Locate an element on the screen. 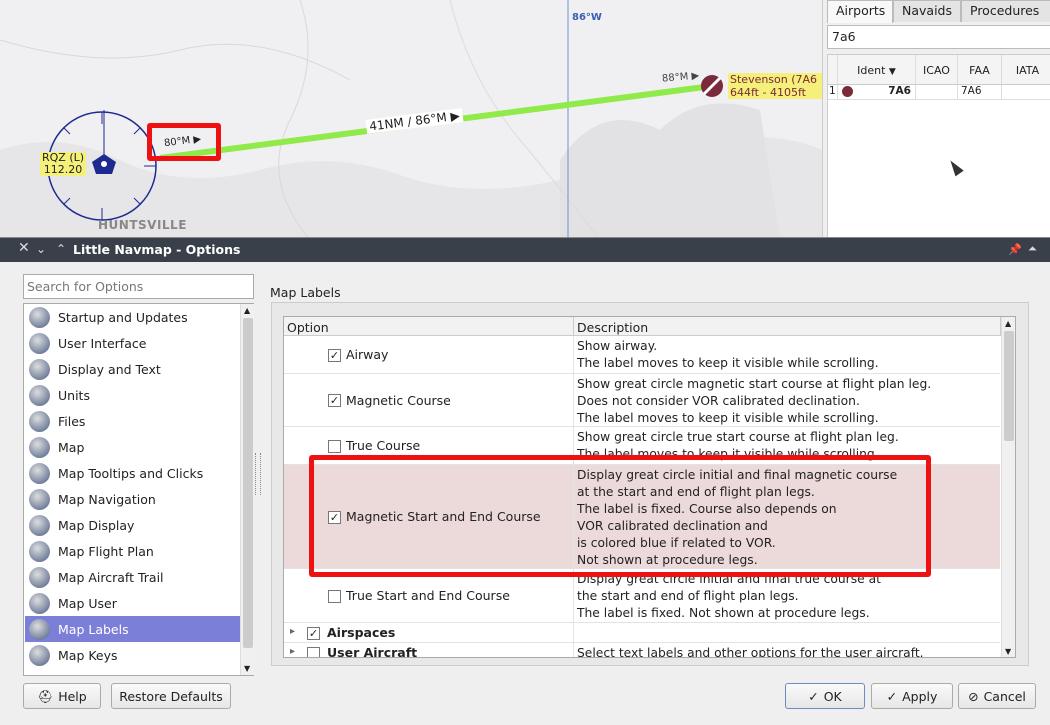  maximize-icon: ⌃ is located at coordinates (61, 249).